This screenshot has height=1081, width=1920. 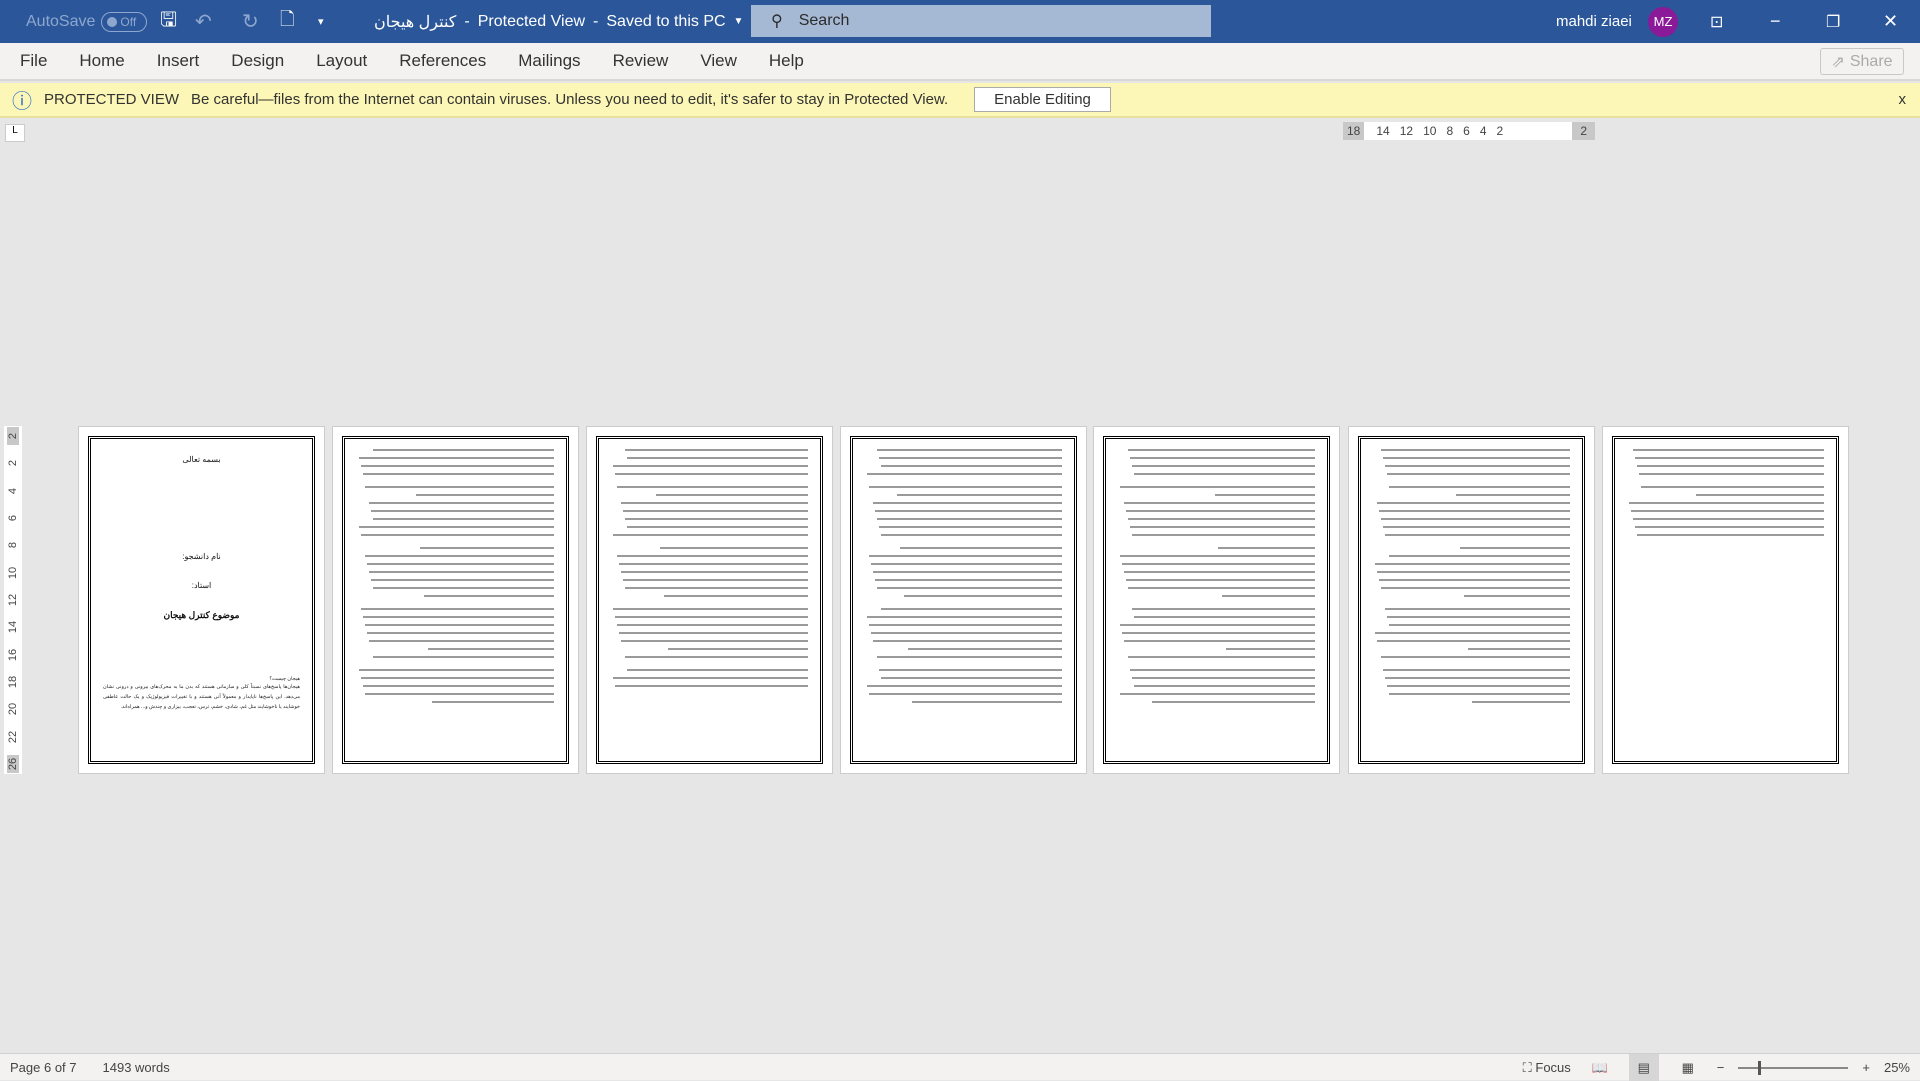 I want to click on minimize-icon: −, so click(x=1775, y=21).